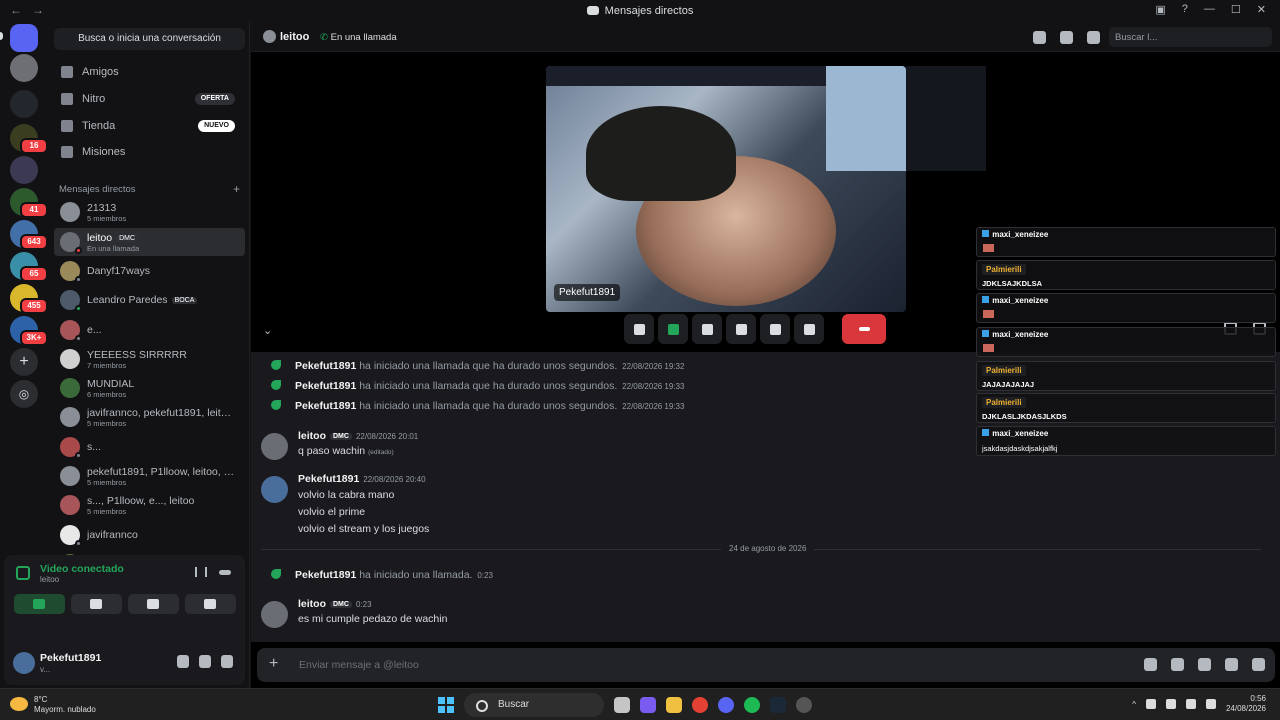  What do you see at coordinates (700, 705) in the screenshot?
I see `chrome-icon` at bounding box center [700, 705].